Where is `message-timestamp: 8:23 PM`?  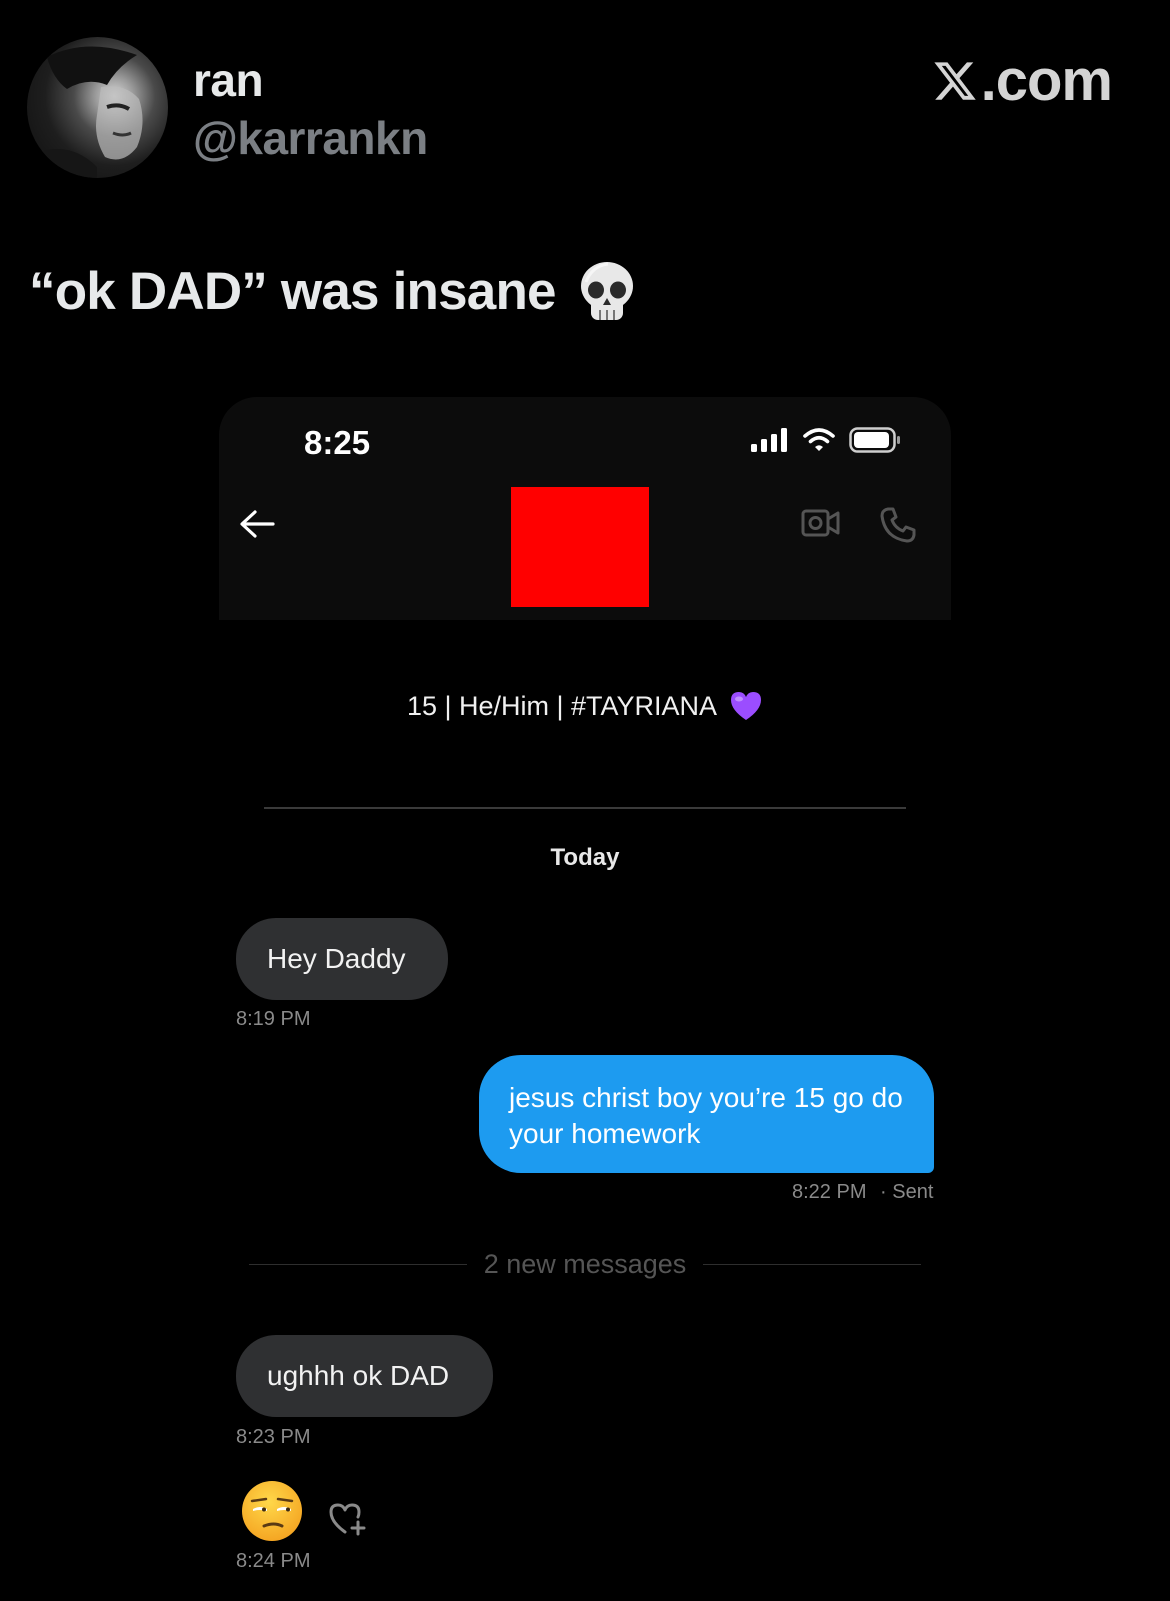
message-timestamp: 8:23 PM is located at coordinates (273, 1437).